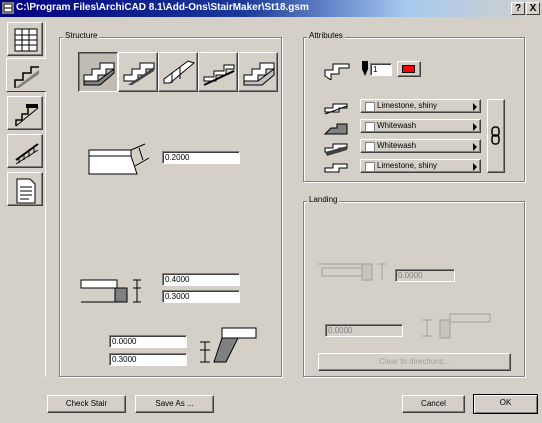 This screenshot has width=542, height=423. What do you see at coordinates (533, 8) in the screenshot?
I see `close-button: X` at bounding box center [533, 8].